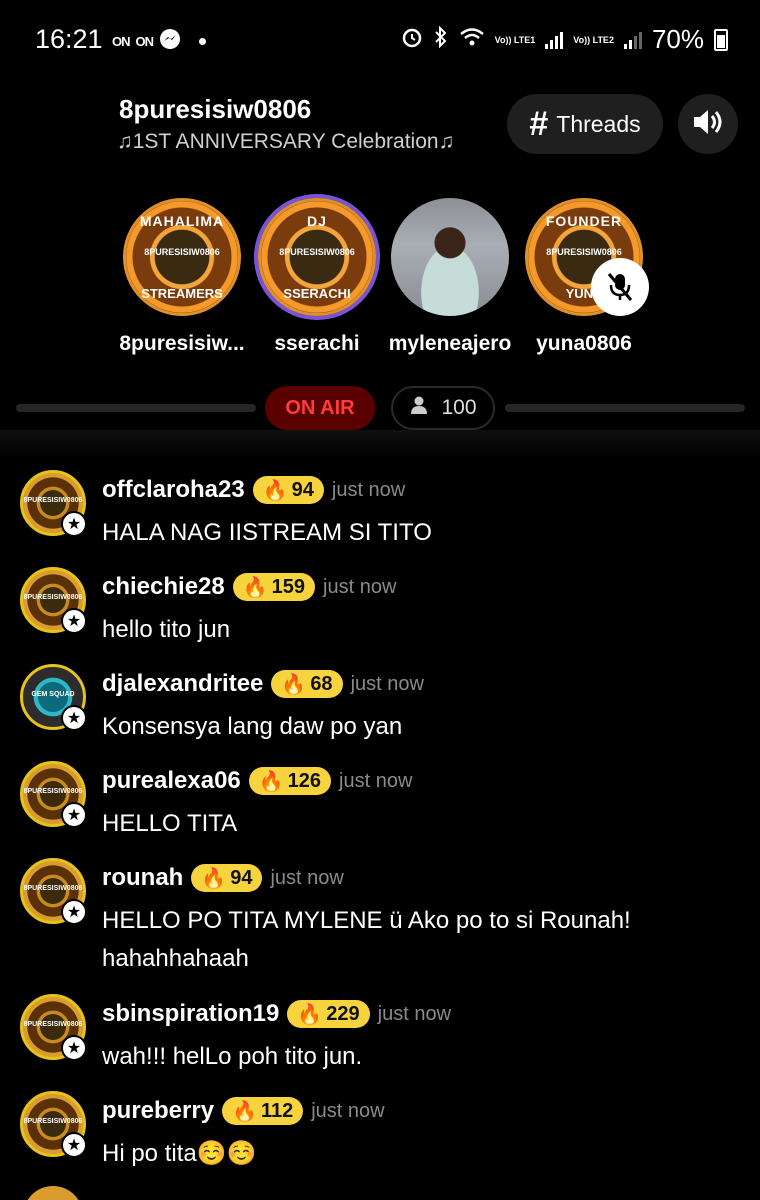 The width and height of the screenshot is (760, 1200). Describe the element at coordinates (450, 343) in the screenshot. I see `speaker-name: myleneajero` at that location.